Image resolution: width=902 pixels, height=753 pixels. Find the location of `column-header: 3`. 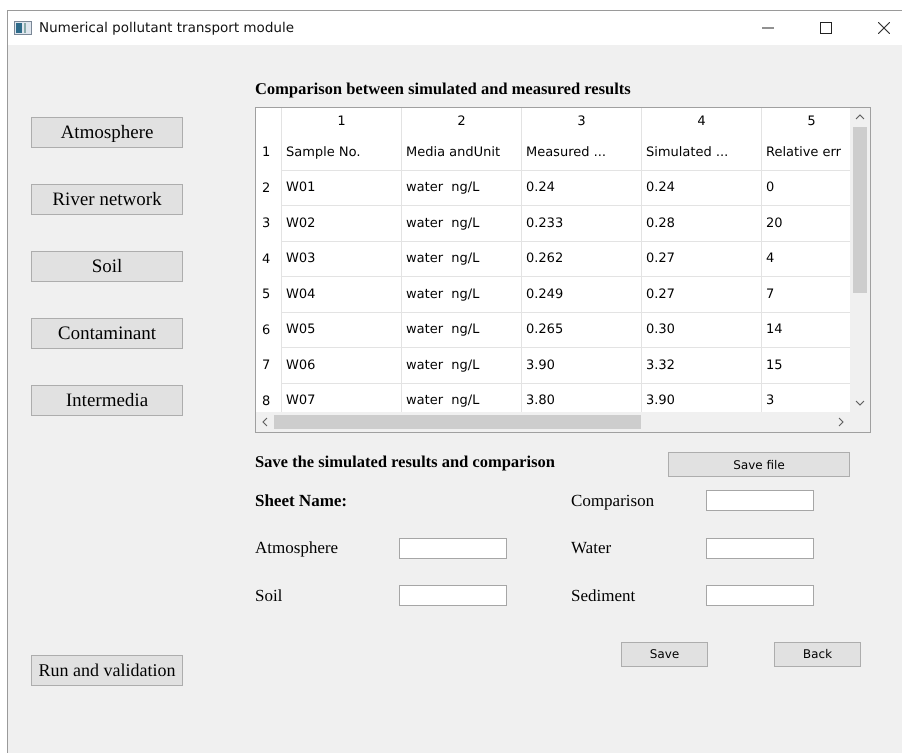

column-header: 3 is located at coordinates (582, 121).